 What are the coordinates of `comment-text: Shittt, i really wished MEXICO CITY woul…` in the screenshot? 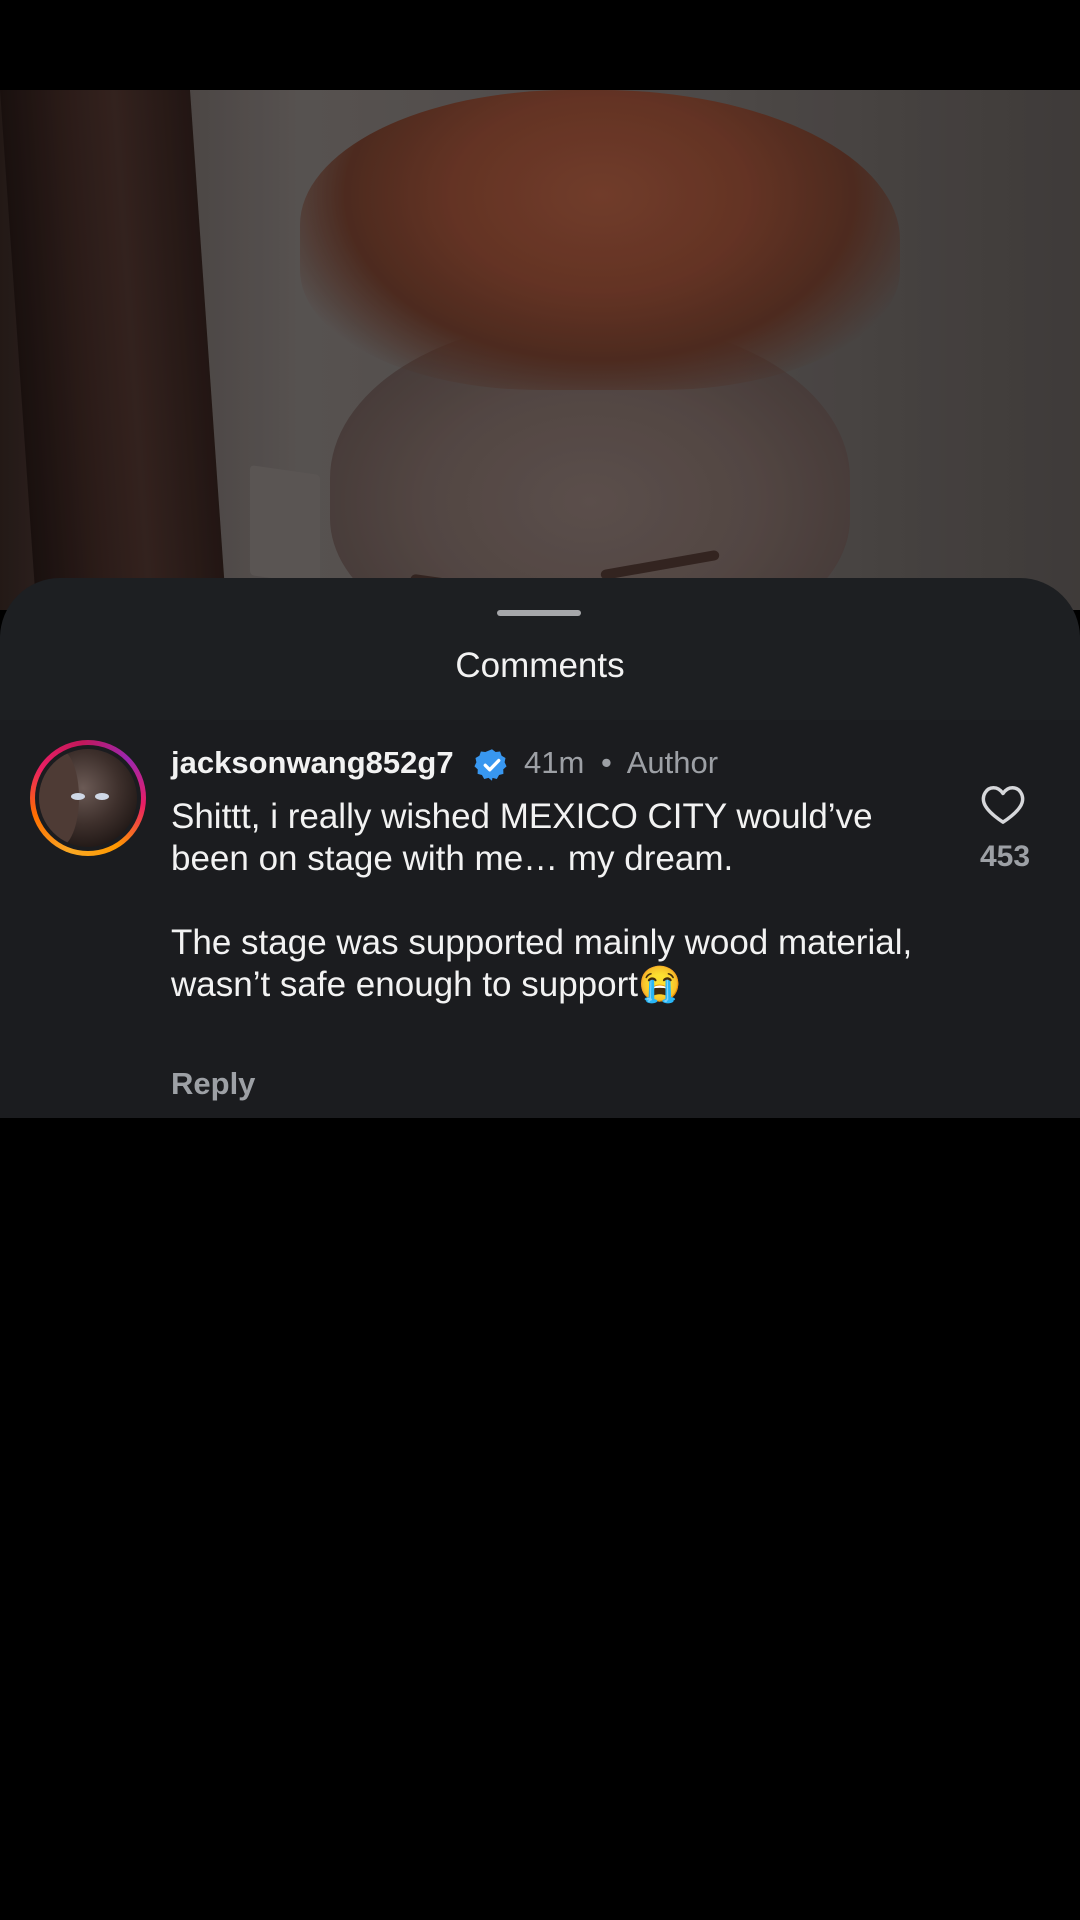 It's located at (542, 900).